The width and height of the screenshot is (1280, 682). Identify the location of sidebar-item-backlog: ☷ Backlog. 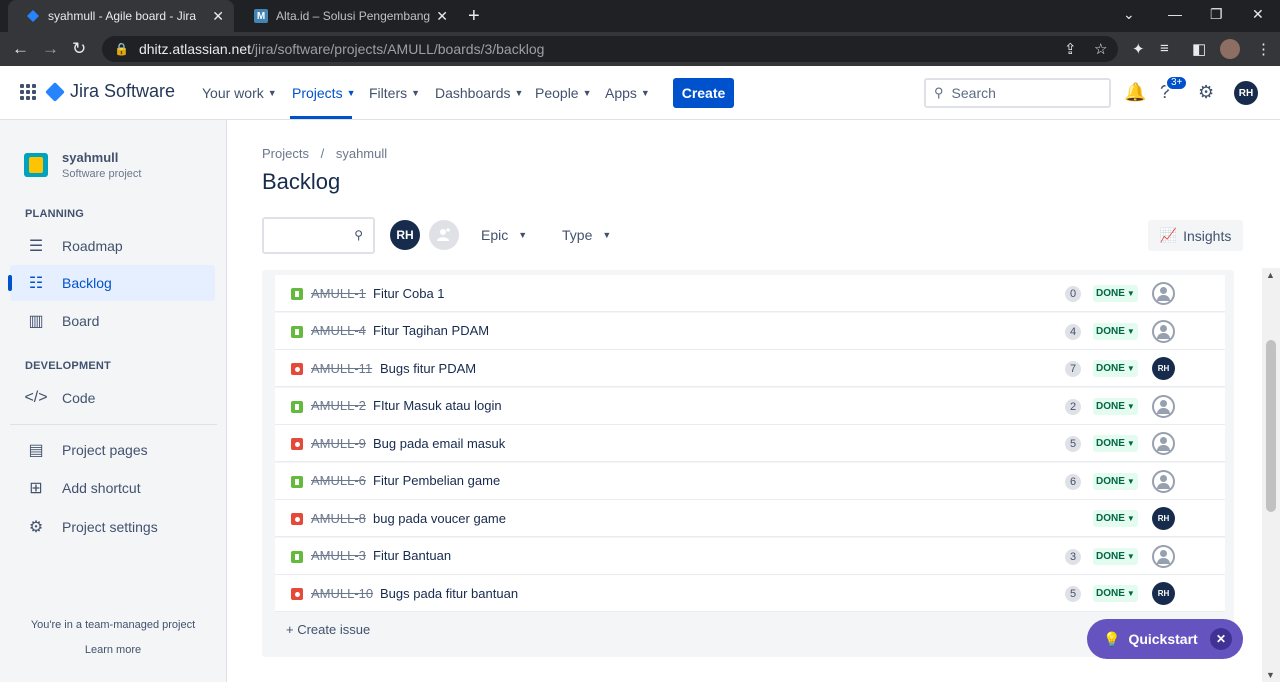
(111, 283).